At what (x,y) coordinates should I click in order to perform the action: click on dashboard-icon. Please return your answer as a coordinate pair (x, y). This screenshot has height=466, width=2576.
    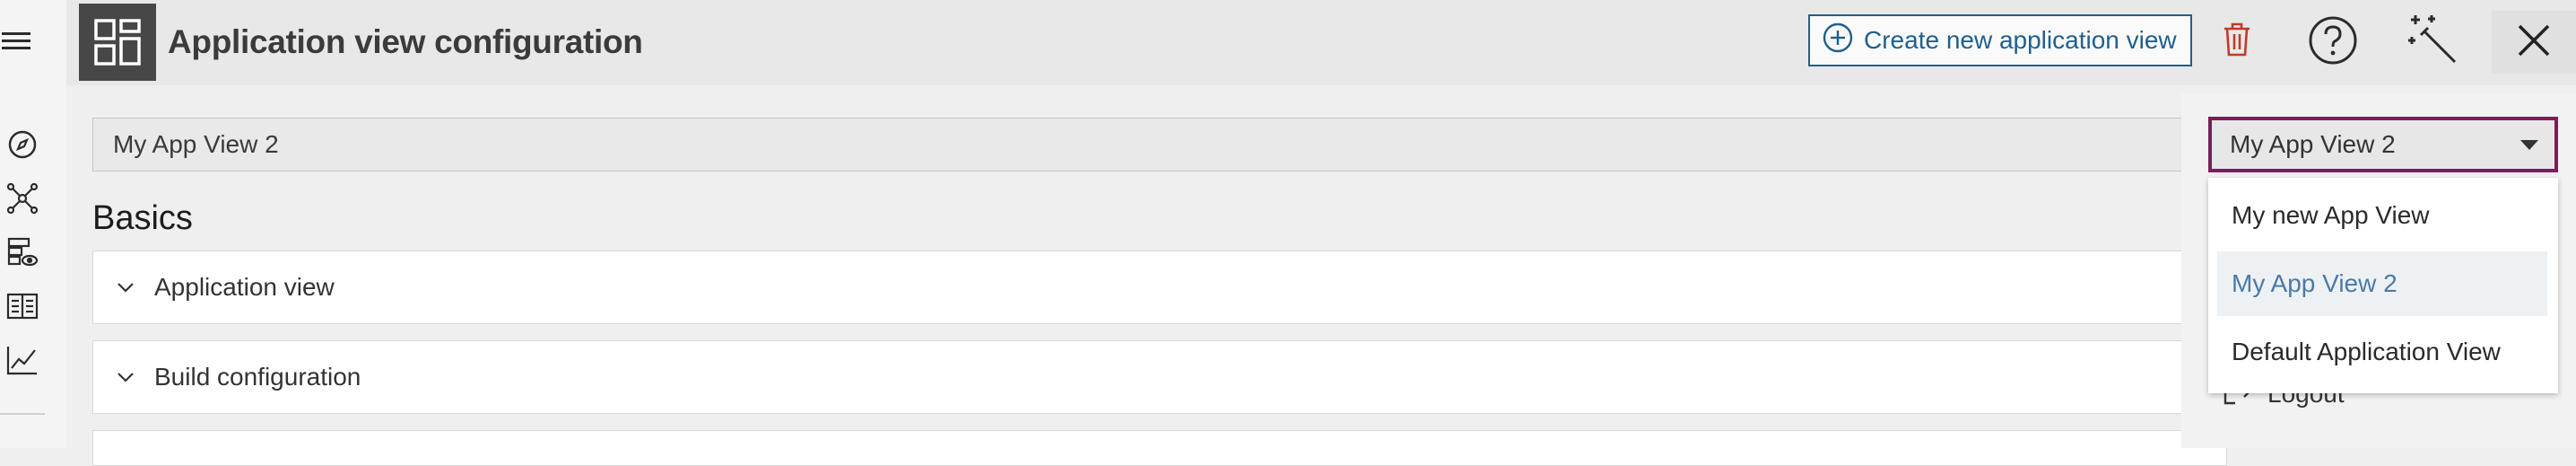
    Looking at the image, I should click on (117, 42).